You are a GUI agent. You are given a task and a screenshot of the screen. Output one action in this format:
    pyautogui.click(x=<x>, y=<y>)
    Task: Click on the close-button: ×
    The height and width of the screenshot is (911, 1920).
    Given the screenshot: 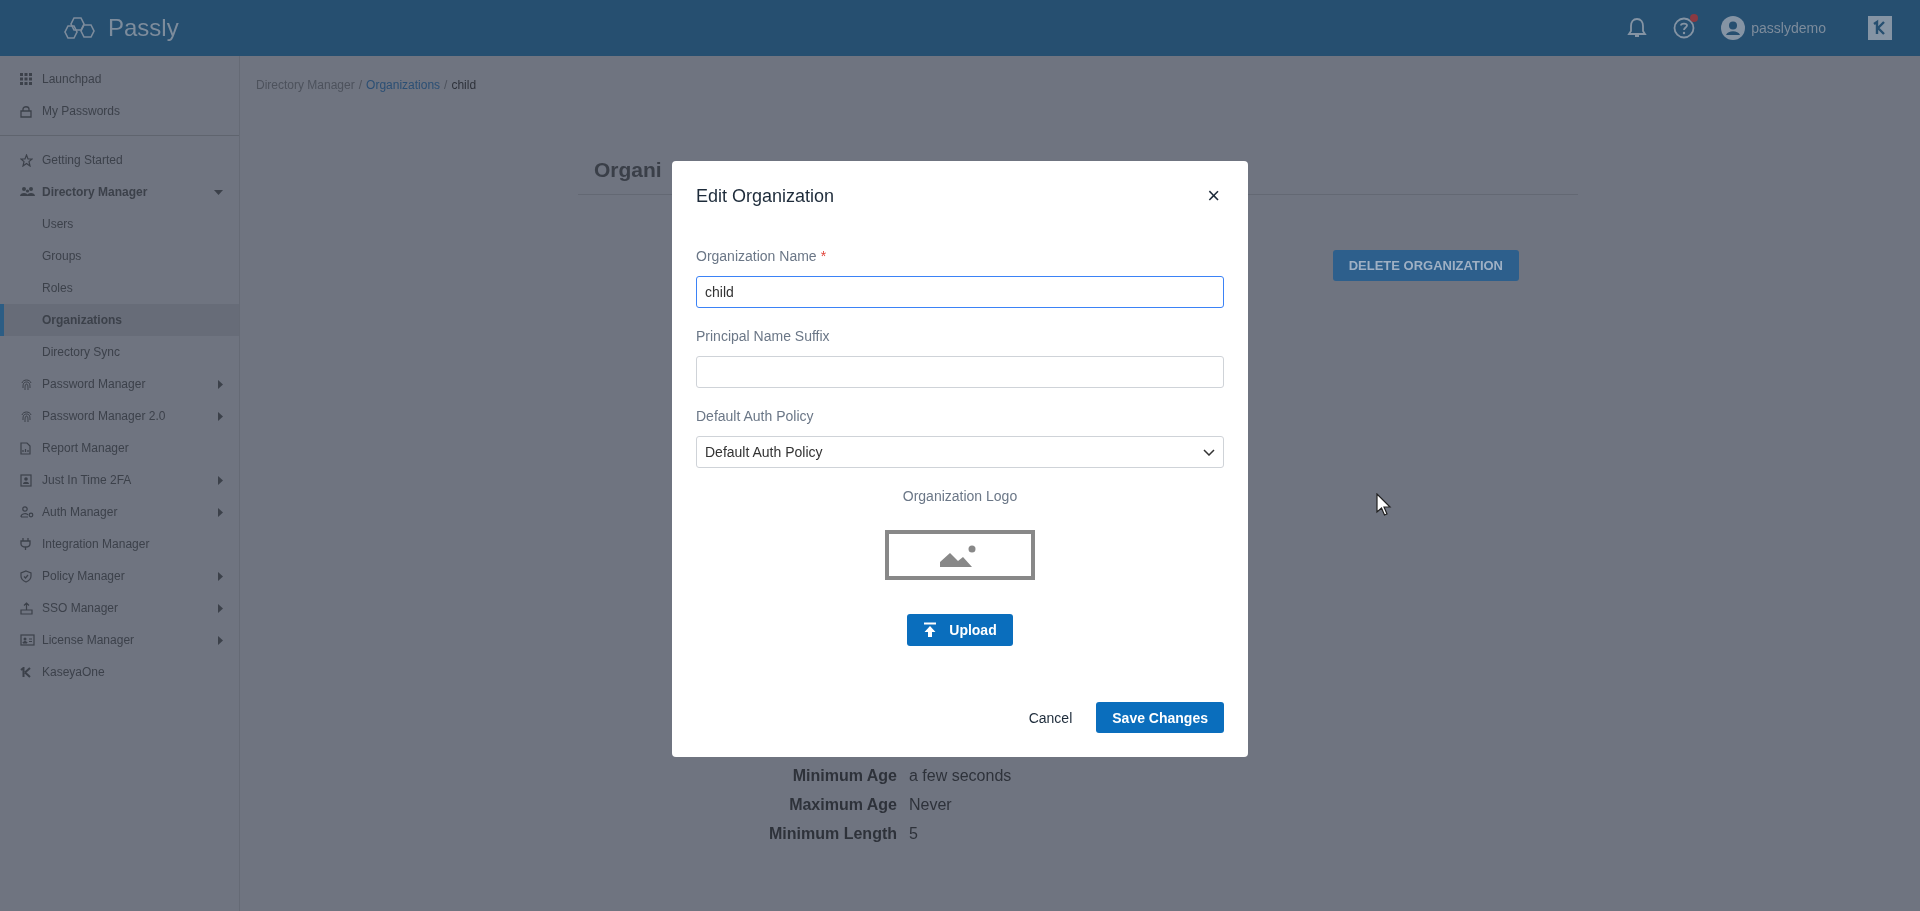 What is the action you would take?
    pyautogui.click(x=1213, y=196)
    